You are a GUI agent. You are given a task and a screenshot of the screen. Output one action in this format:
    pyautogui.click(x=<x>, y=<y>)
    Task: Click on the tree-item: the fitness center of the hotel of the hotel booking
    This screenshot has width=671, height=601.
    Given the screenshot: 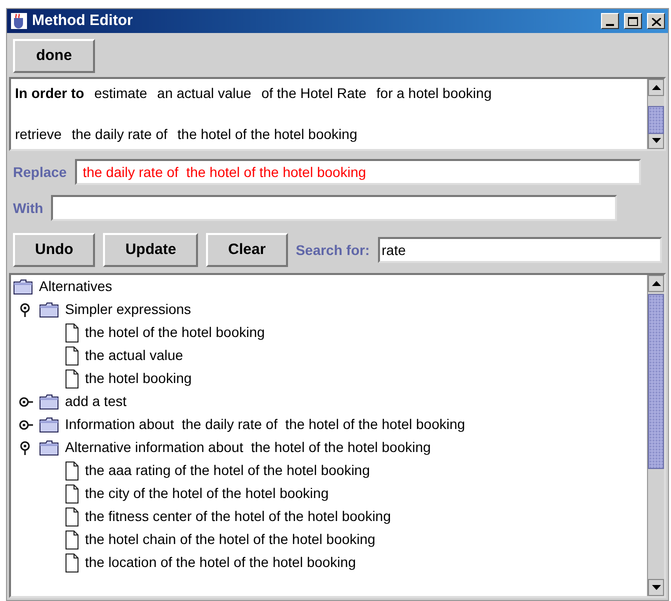 What is the action you would take?
    pyautogui.click(x=238, y=516)
    